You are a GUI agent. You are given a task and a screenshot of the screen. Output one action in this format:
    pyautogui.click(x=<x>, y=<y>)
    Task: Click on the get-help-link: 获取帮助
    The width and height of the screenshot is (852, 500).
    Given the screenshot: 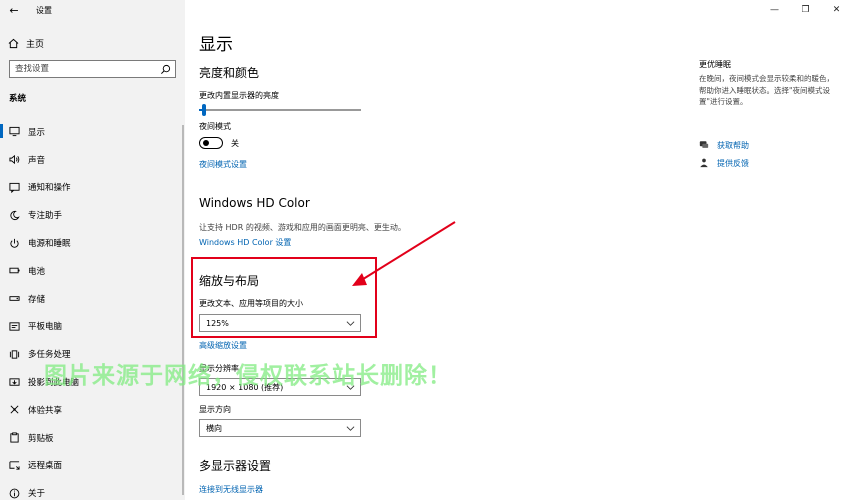 What is the action you would take?
    pyautogui.click(x=724, y=145)
    